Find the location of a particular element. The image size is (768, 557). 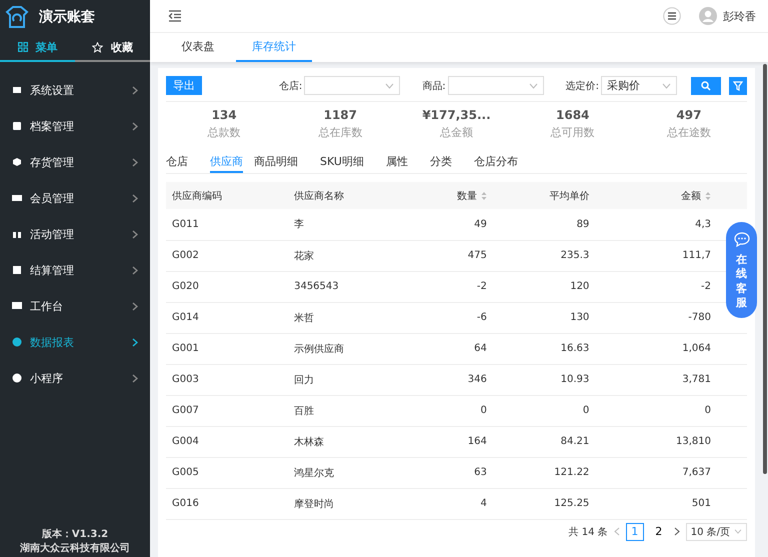

column-header: 供应商编码 is located at coordinates (197, 196).